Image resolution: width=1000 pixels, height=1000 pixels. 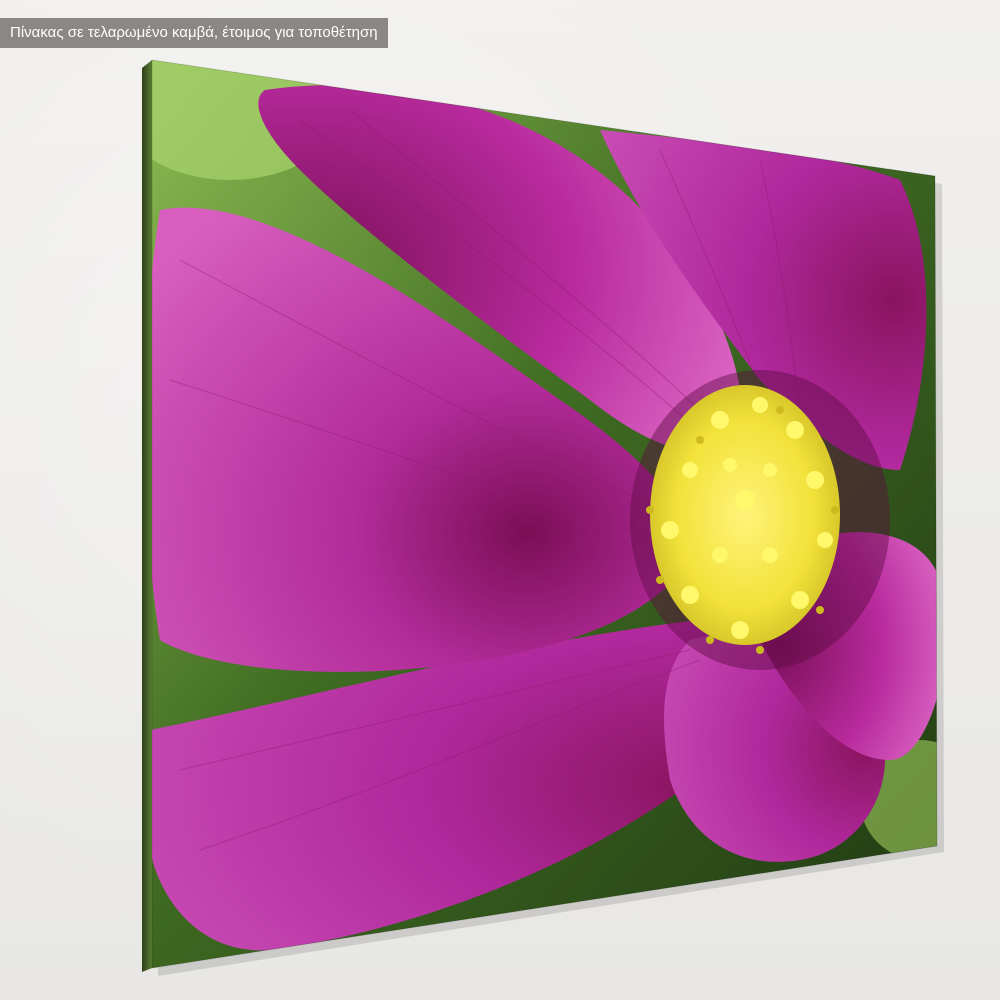 I want to click on canvas-side-edge, so click(x=147, y=516).